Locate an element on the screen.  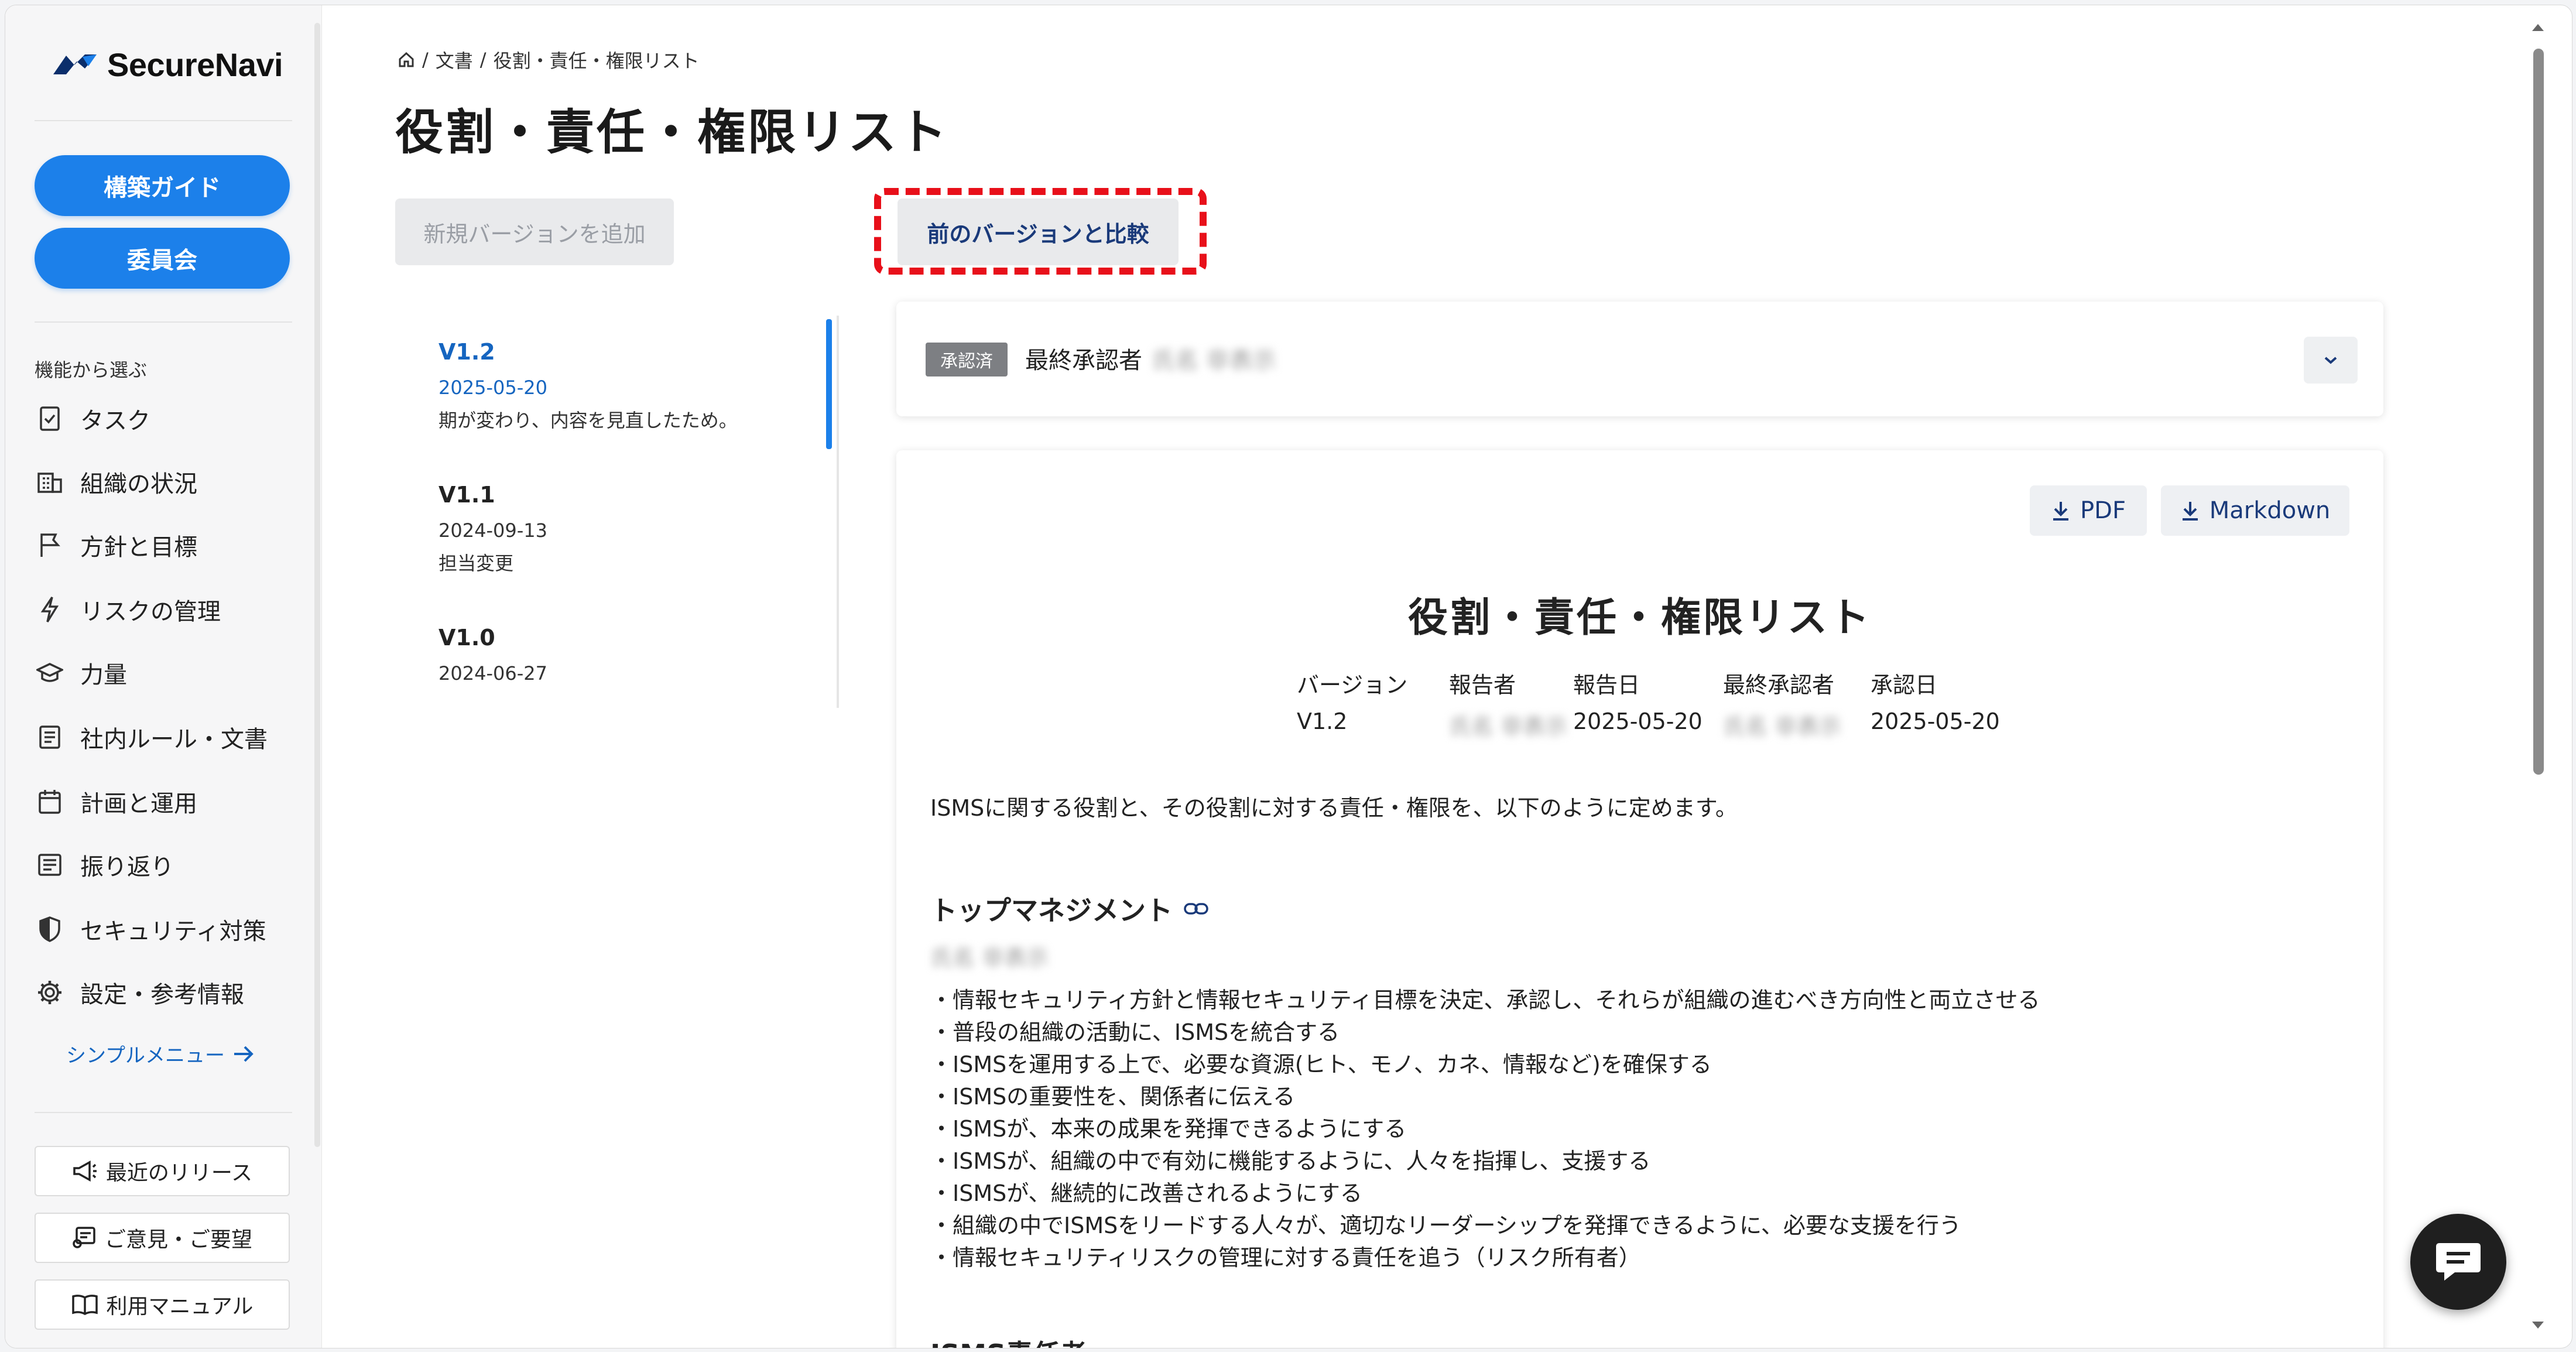
list-item: ・情報セキュリティリスクの管理に対する責任を追う（リスク所有者） is located at coordinates (1285, 1258).